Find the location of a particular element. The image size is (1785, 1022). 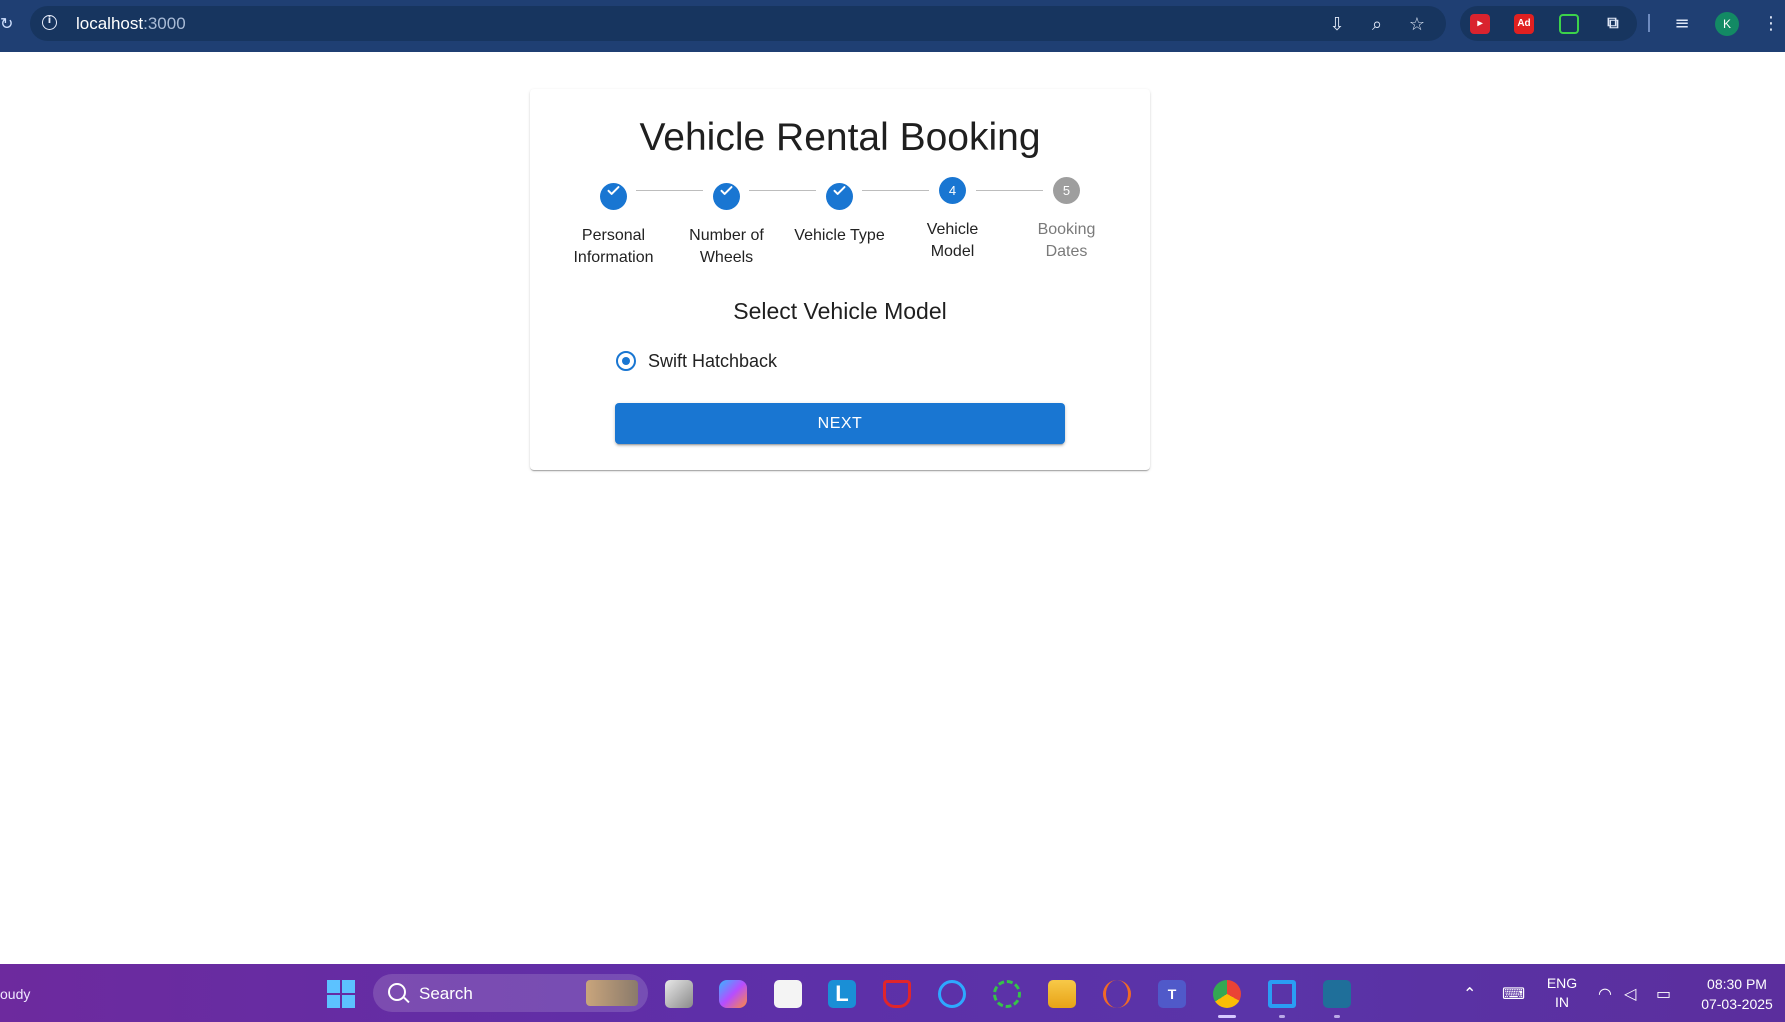

url-text: localhost:3000 is located at coordinates (131, 24).